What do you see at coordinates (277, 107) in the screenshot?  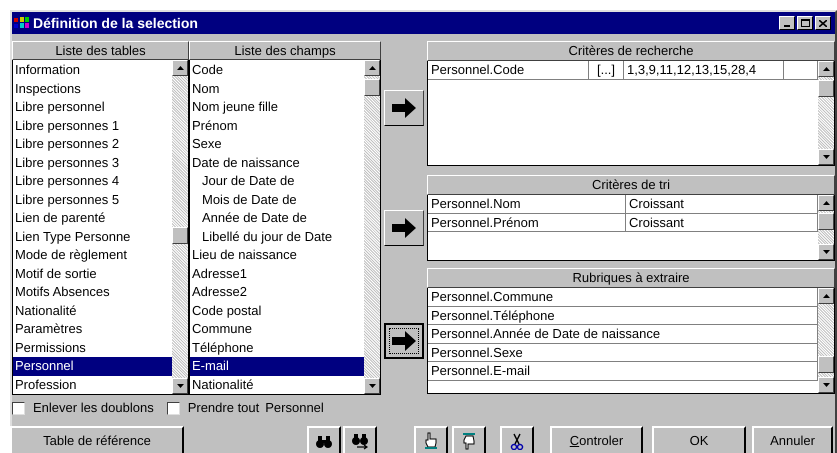 I see `list-item: Nom jeune fille` at bounding box center [277, 107].